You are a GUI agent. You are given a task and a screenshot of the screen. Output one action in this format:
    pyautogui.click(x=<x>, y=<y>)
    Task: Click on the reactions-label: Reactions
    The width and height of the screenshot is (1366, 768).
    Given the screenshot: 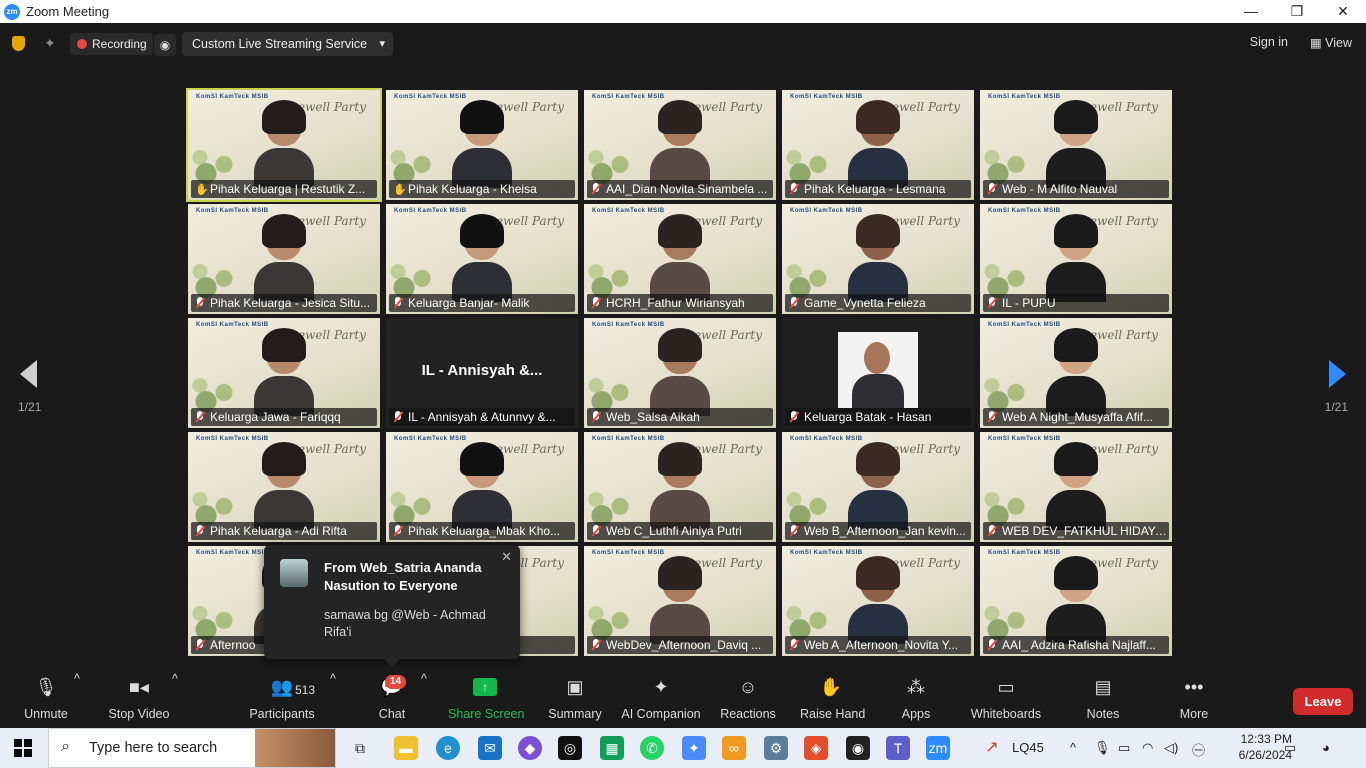 What is the action you would take?
    pyautogui.click(x=748, y=714)
    